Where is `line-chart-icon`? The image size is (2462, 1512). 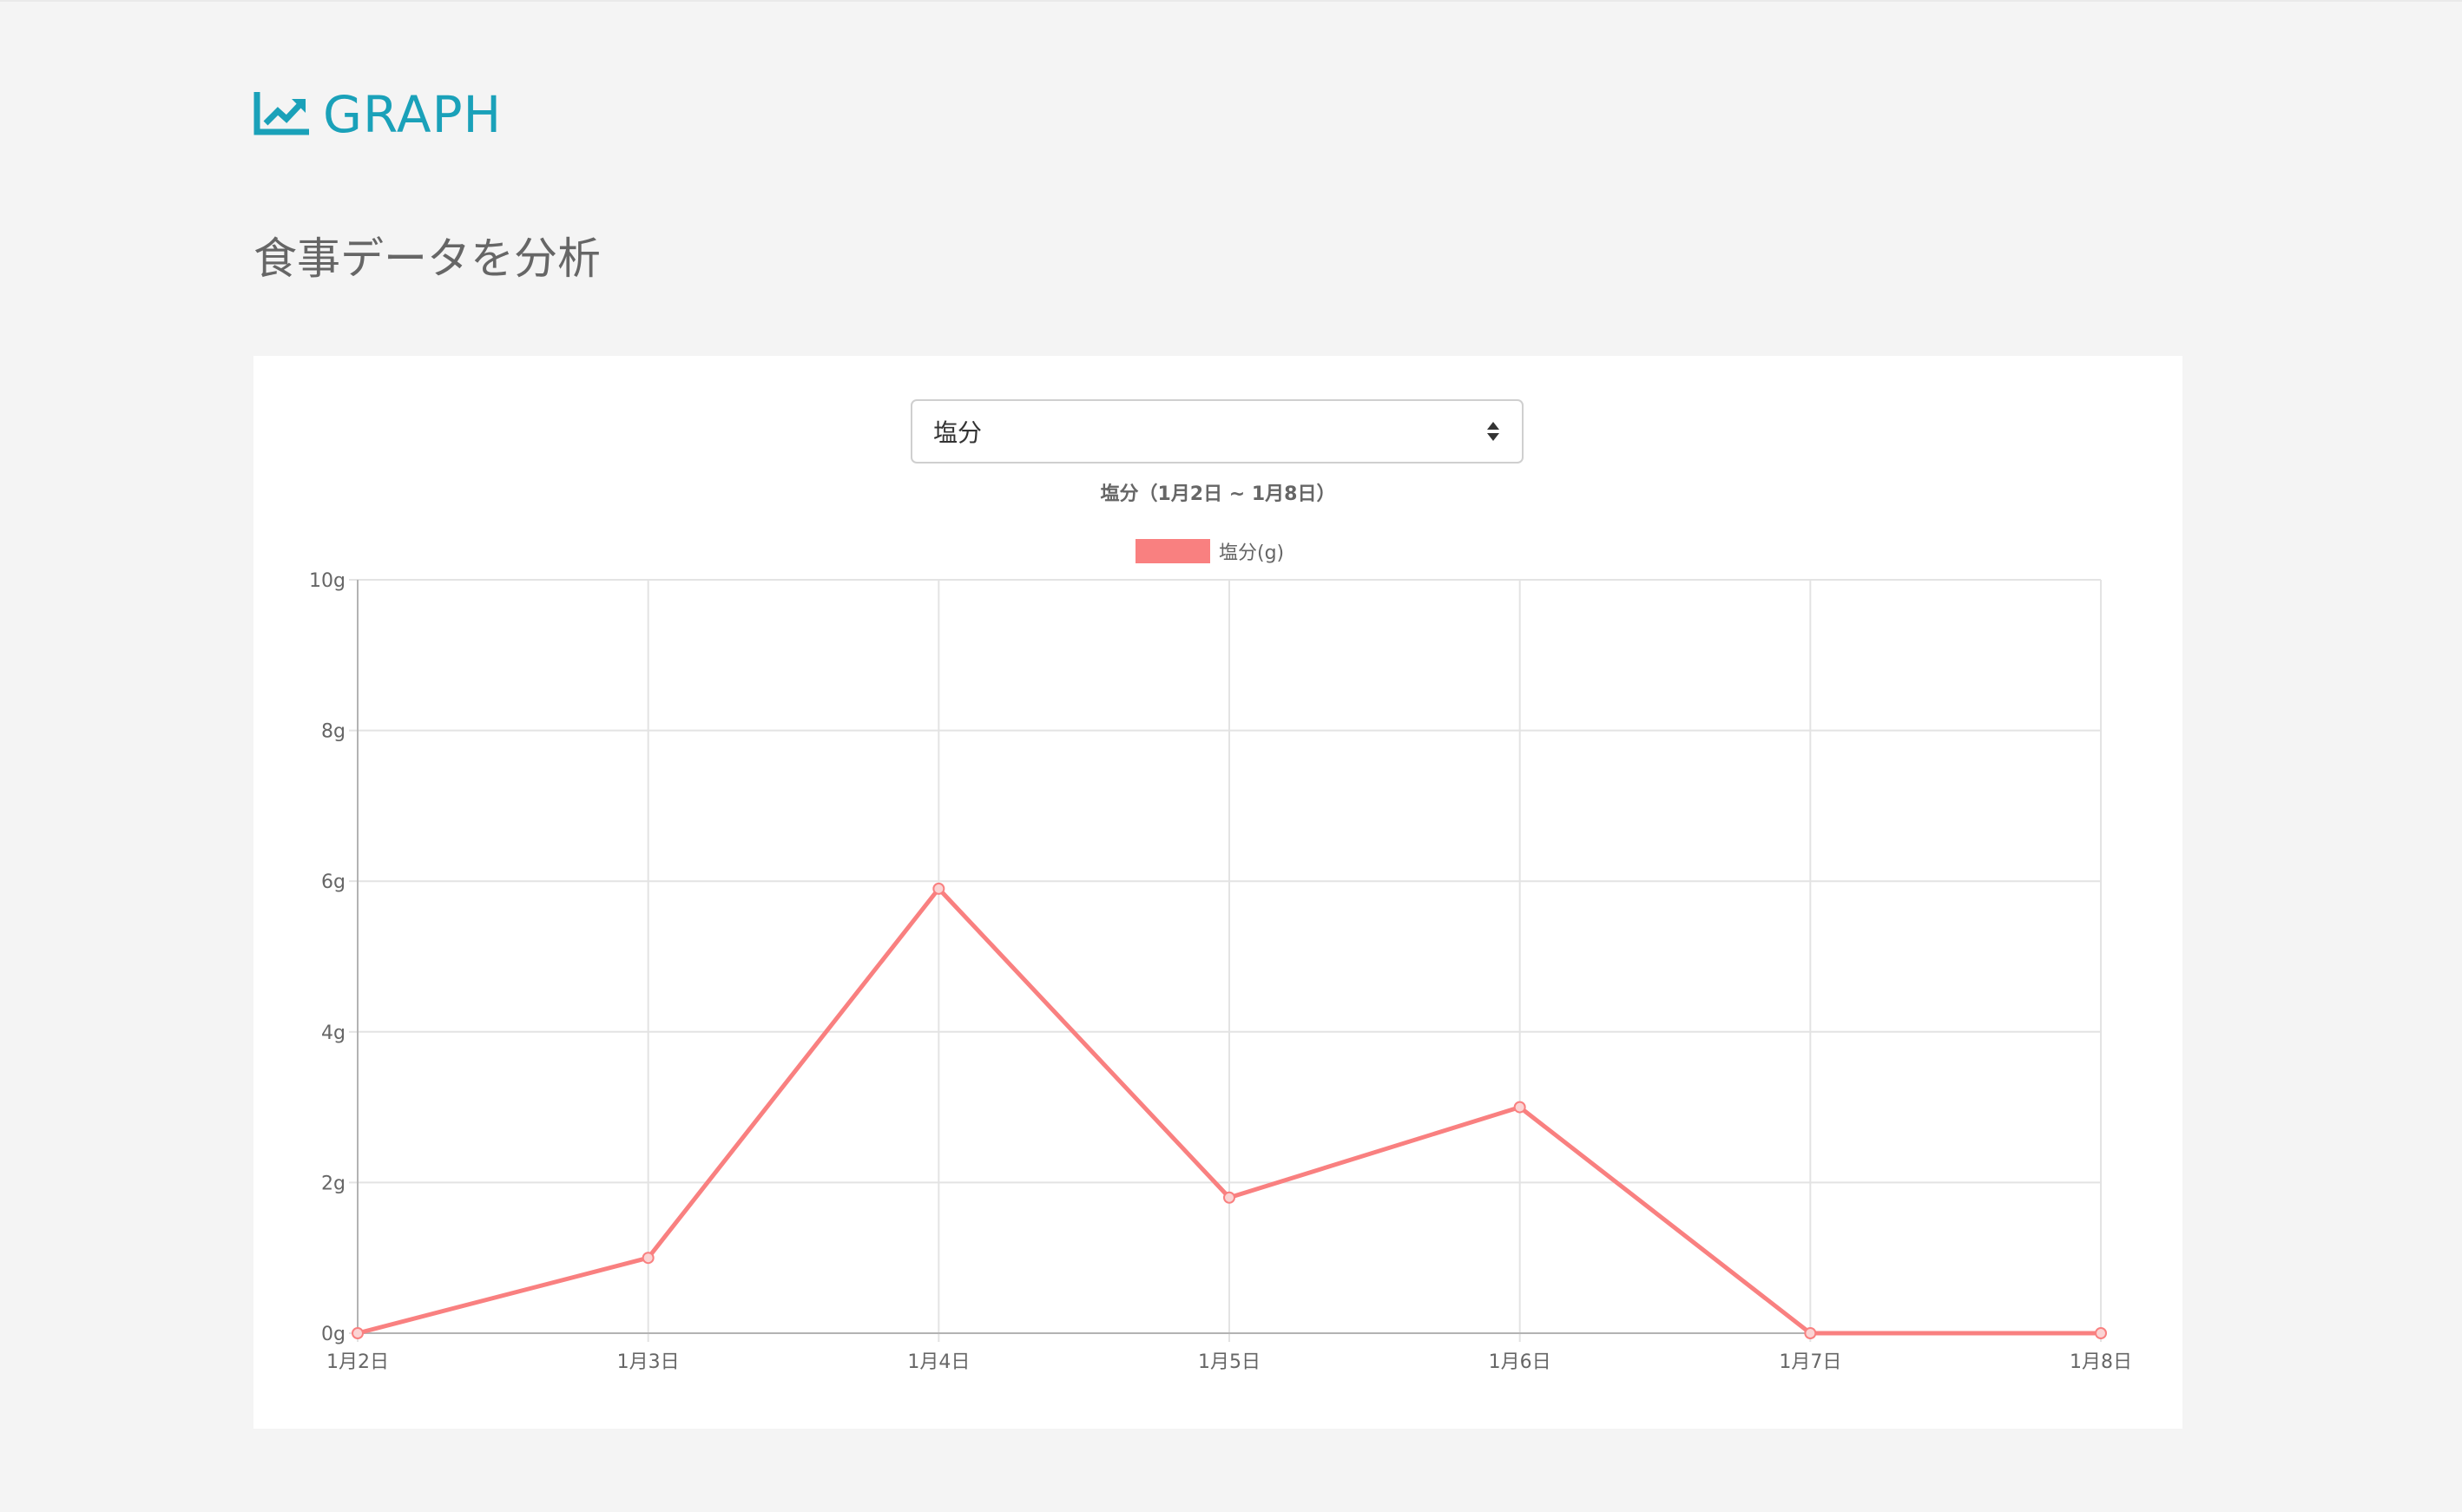 line-chart-icon is located at coordinates (281, 113).